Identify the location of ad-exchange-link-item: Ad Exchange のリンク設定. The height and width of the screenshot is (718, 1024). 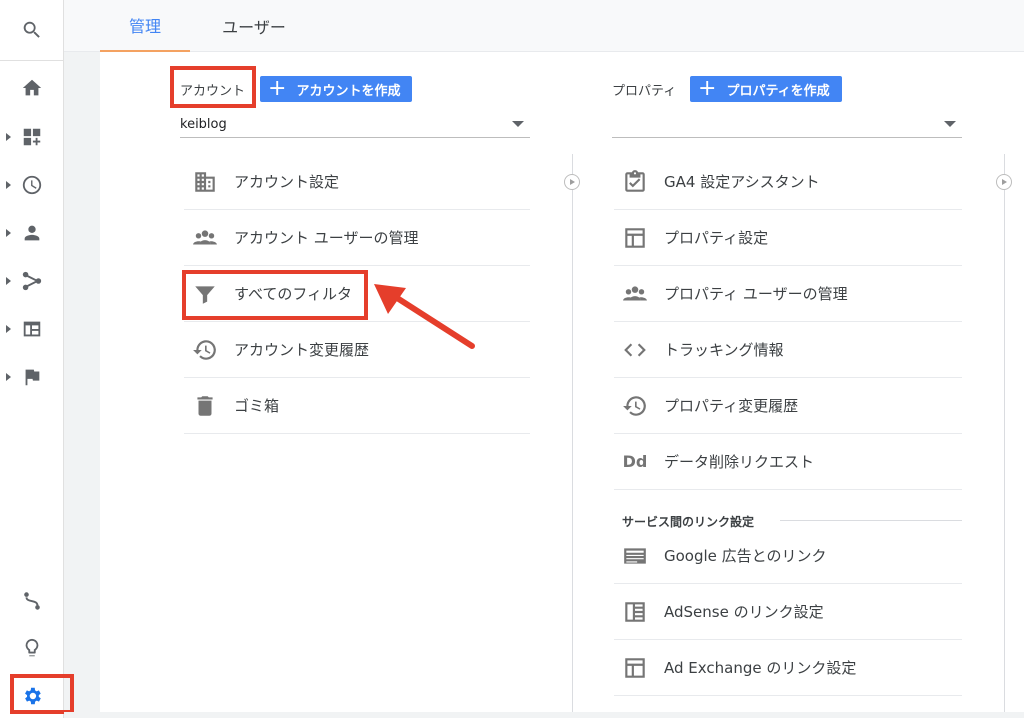
(788, 668).